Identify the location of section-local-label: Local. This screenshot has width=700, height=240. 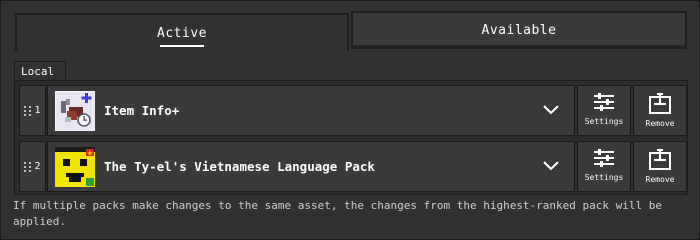
(40, 70).